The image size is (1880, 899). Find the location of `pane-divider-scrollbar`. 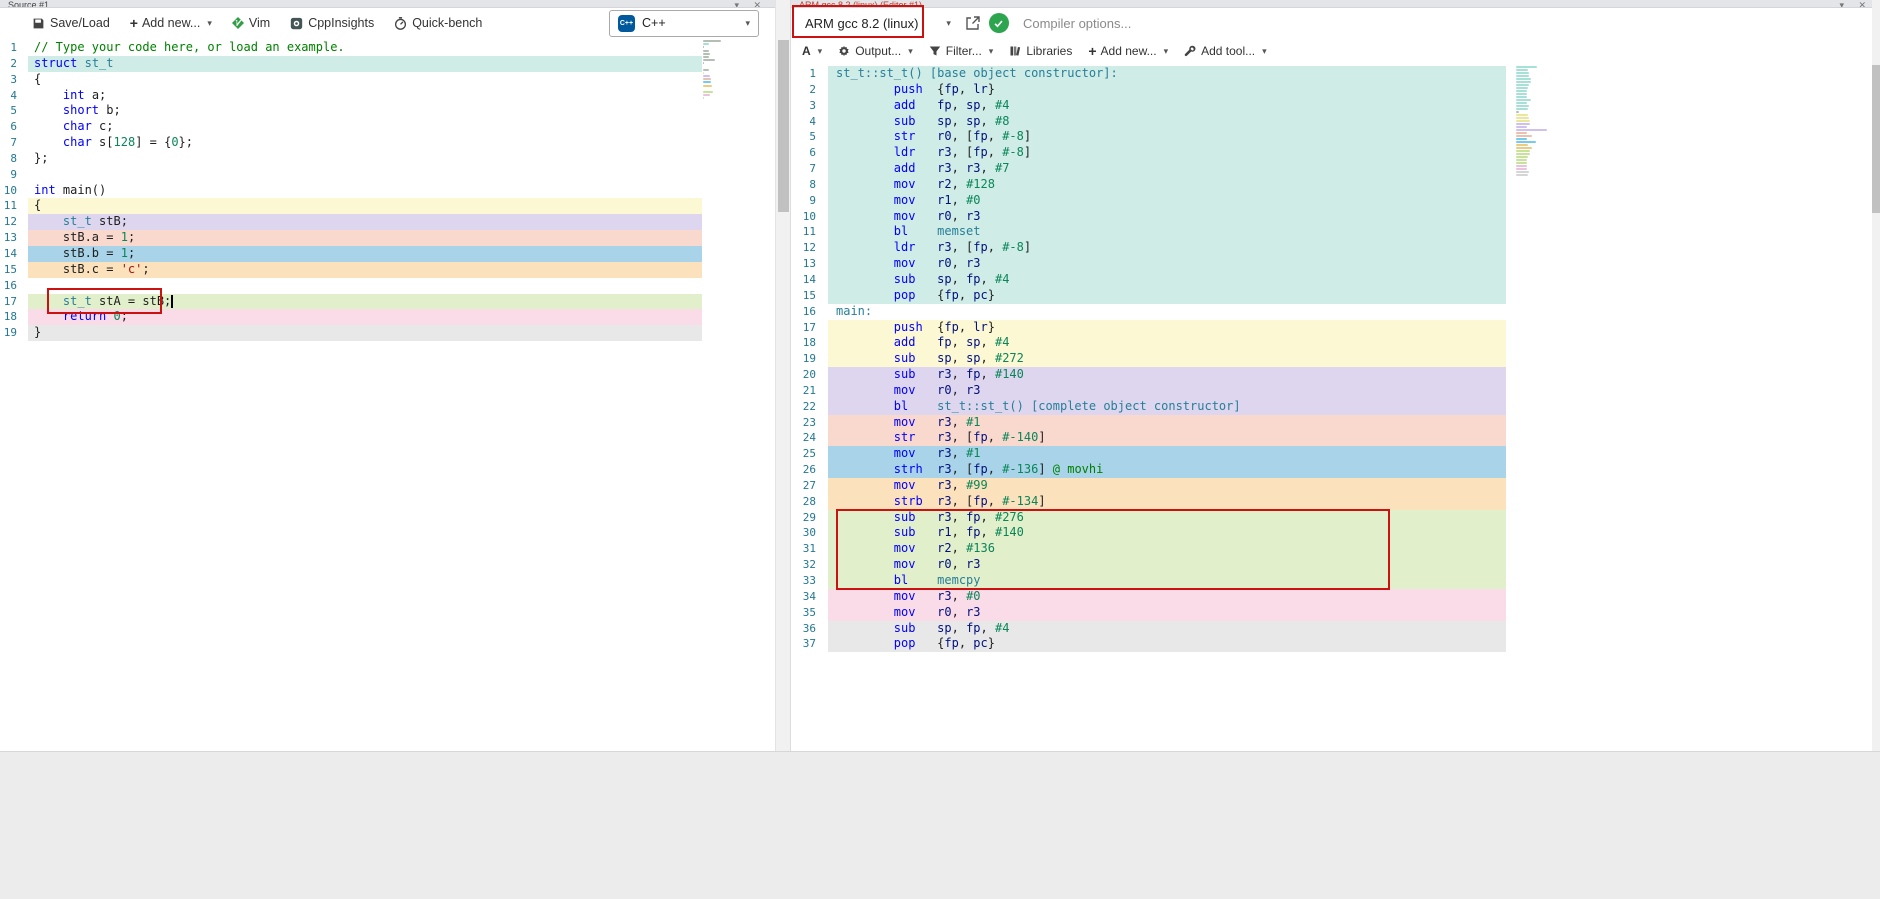

pane-divider-scrollbar is located at coordinates (782, 375).